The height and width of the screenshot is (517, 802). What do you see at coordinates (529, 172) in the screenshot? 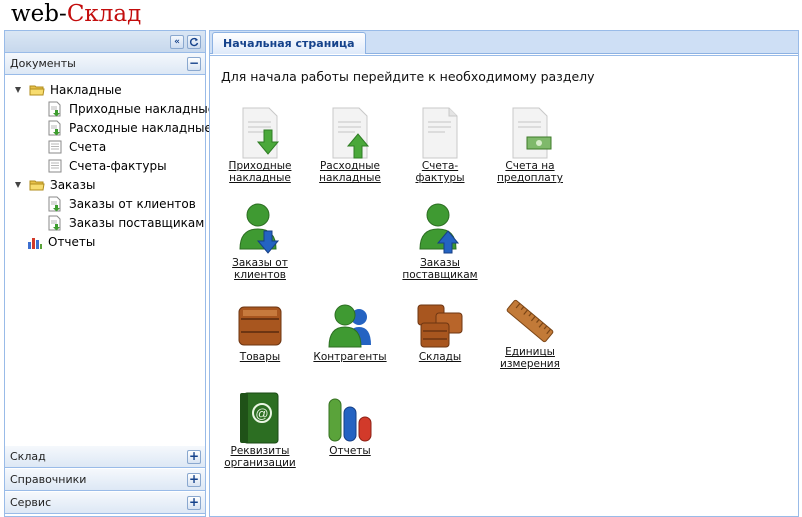
I see `tile-label: Счета на предоплату` at bounding box center [529, 172].